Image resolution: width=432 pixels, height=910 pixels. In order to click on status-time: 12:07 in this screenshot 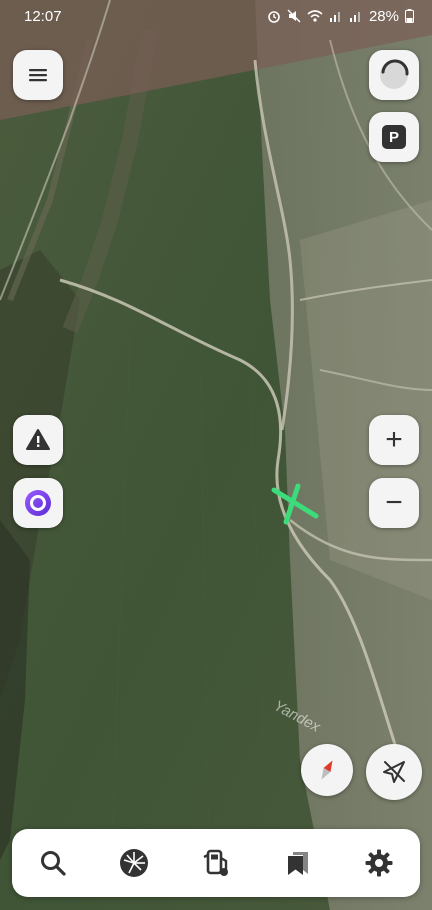, I will do `click(43, 16)`.